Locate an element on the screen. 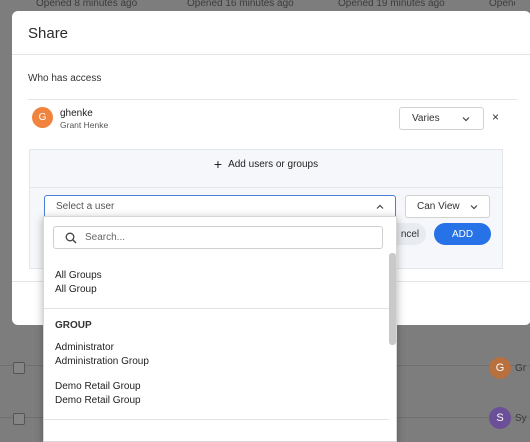 This screenshot has height=442, width=530. chevron-up-icon is located at coordinates (380, 206).